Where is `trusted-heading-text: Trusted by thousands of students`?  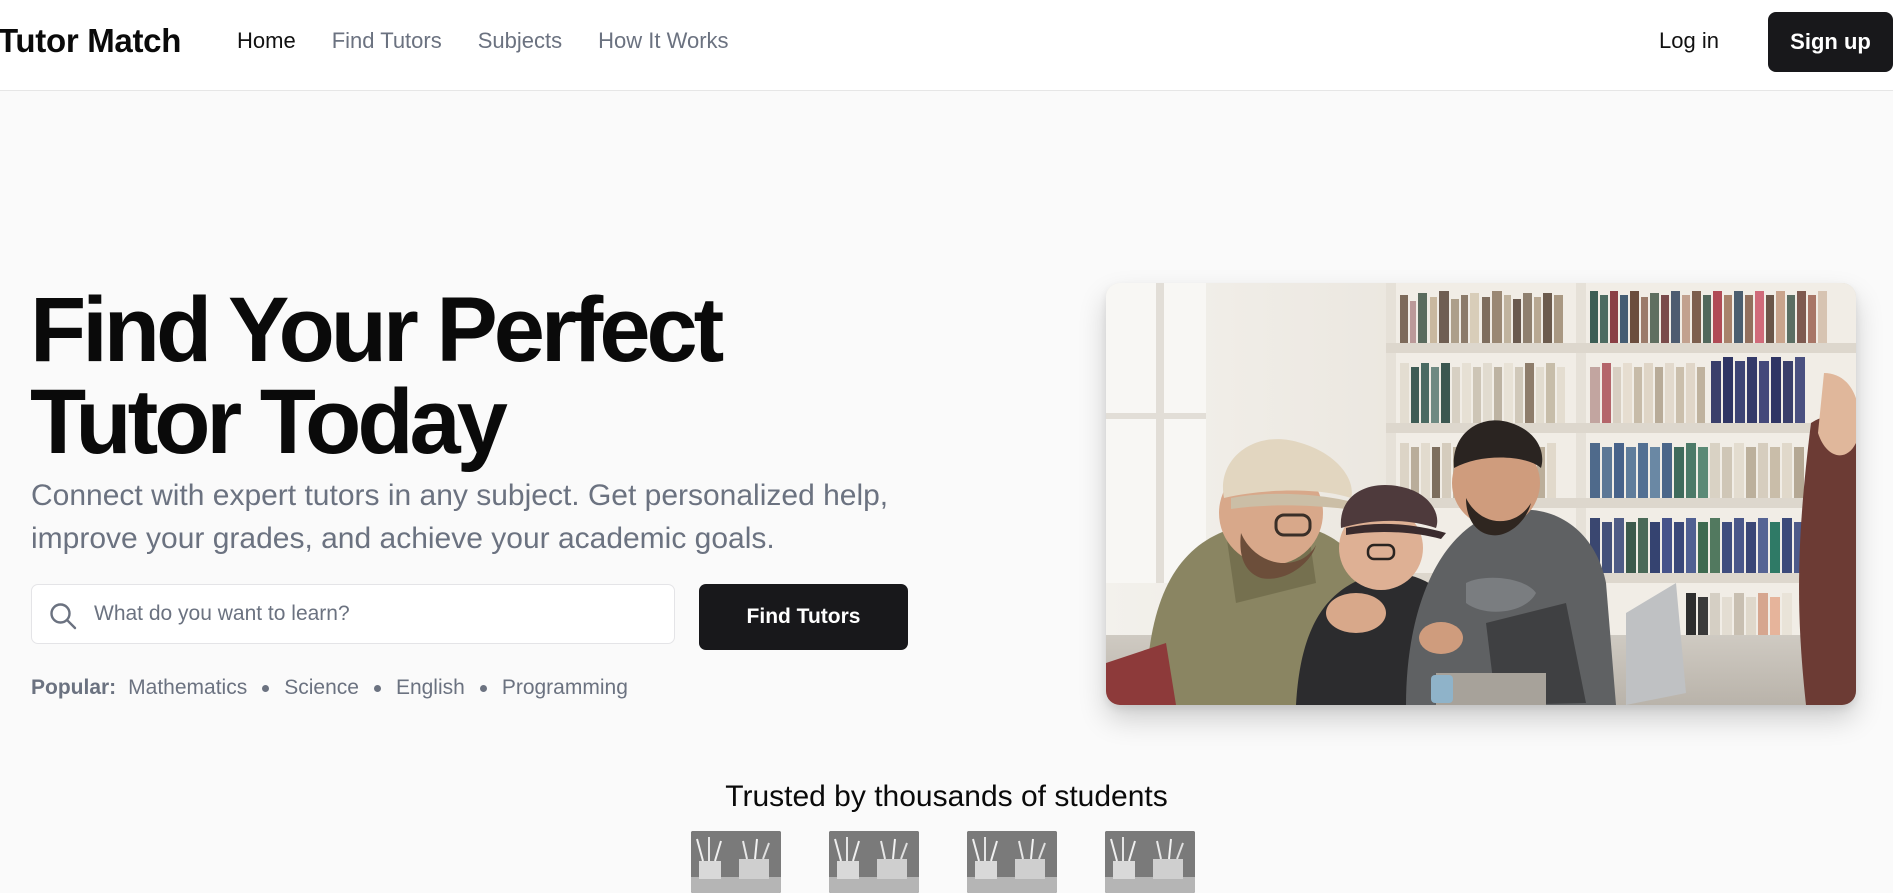
trusted-heading-text: Trusted by thousands of students is located at coordinates (946, 796).